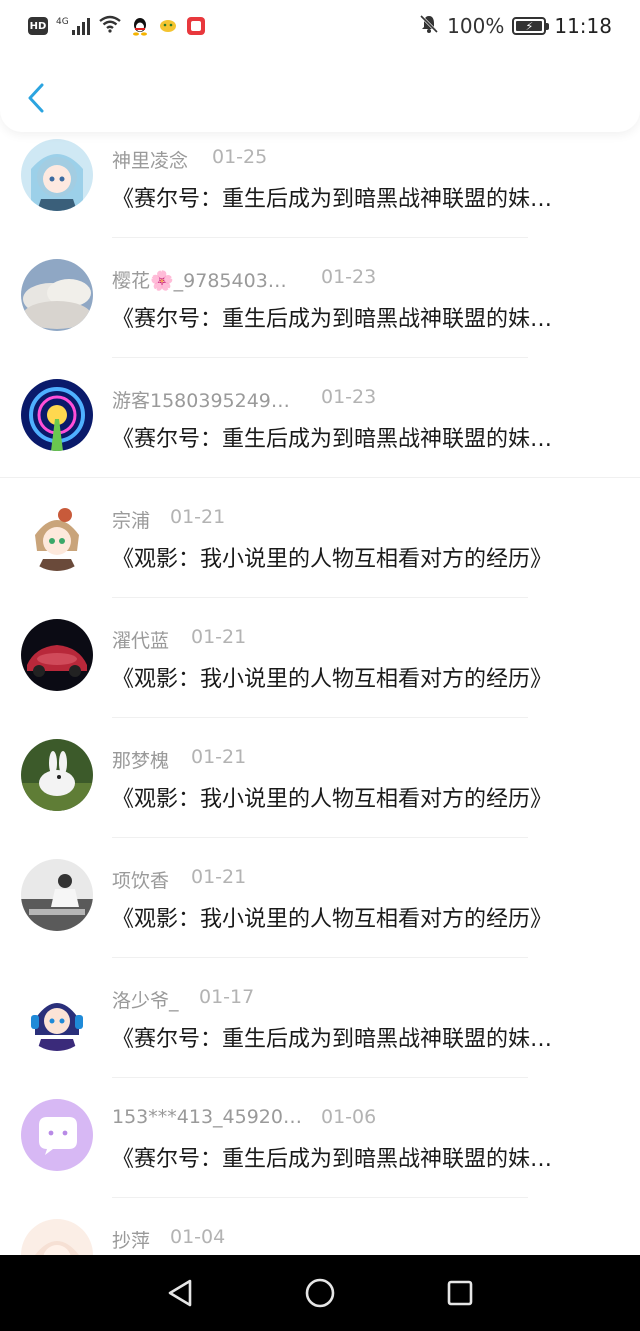 This screenshot has height=1331, width=640. Describe the element at coordinates (131, 1241) in the screenshot. I see `username: 抄萍` at that location.